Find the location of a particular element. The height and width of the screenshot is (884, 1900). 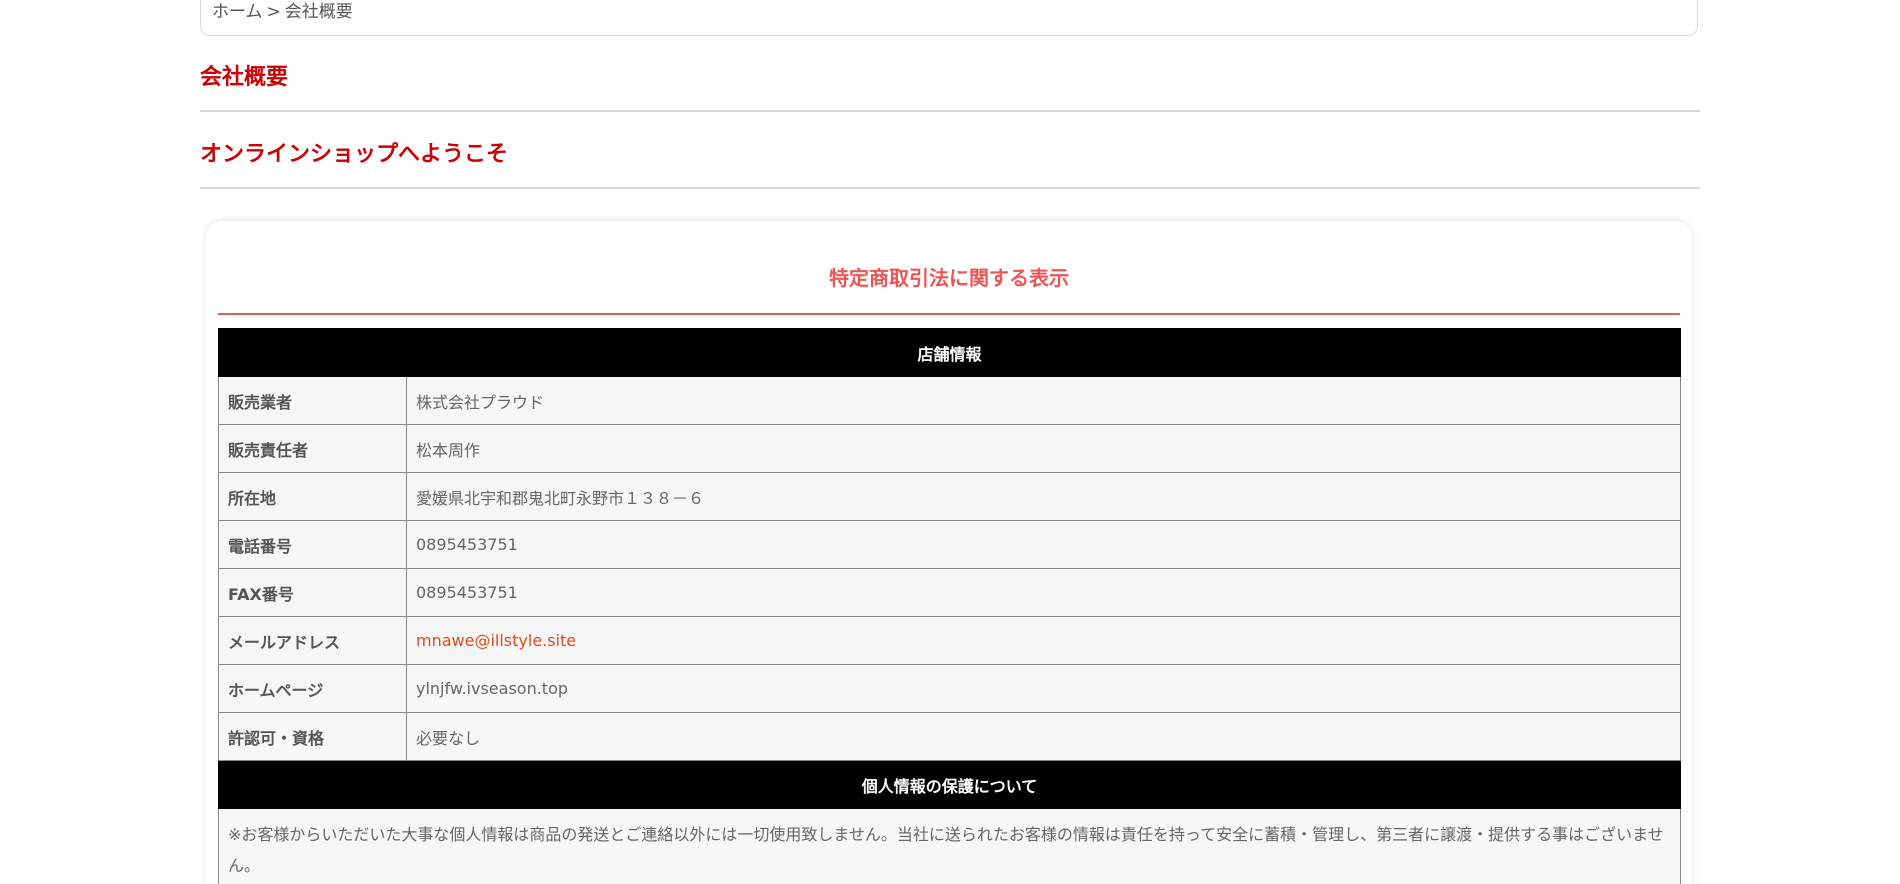

row-label-license: 許認可・資格 is located at coordinates (312, 736).